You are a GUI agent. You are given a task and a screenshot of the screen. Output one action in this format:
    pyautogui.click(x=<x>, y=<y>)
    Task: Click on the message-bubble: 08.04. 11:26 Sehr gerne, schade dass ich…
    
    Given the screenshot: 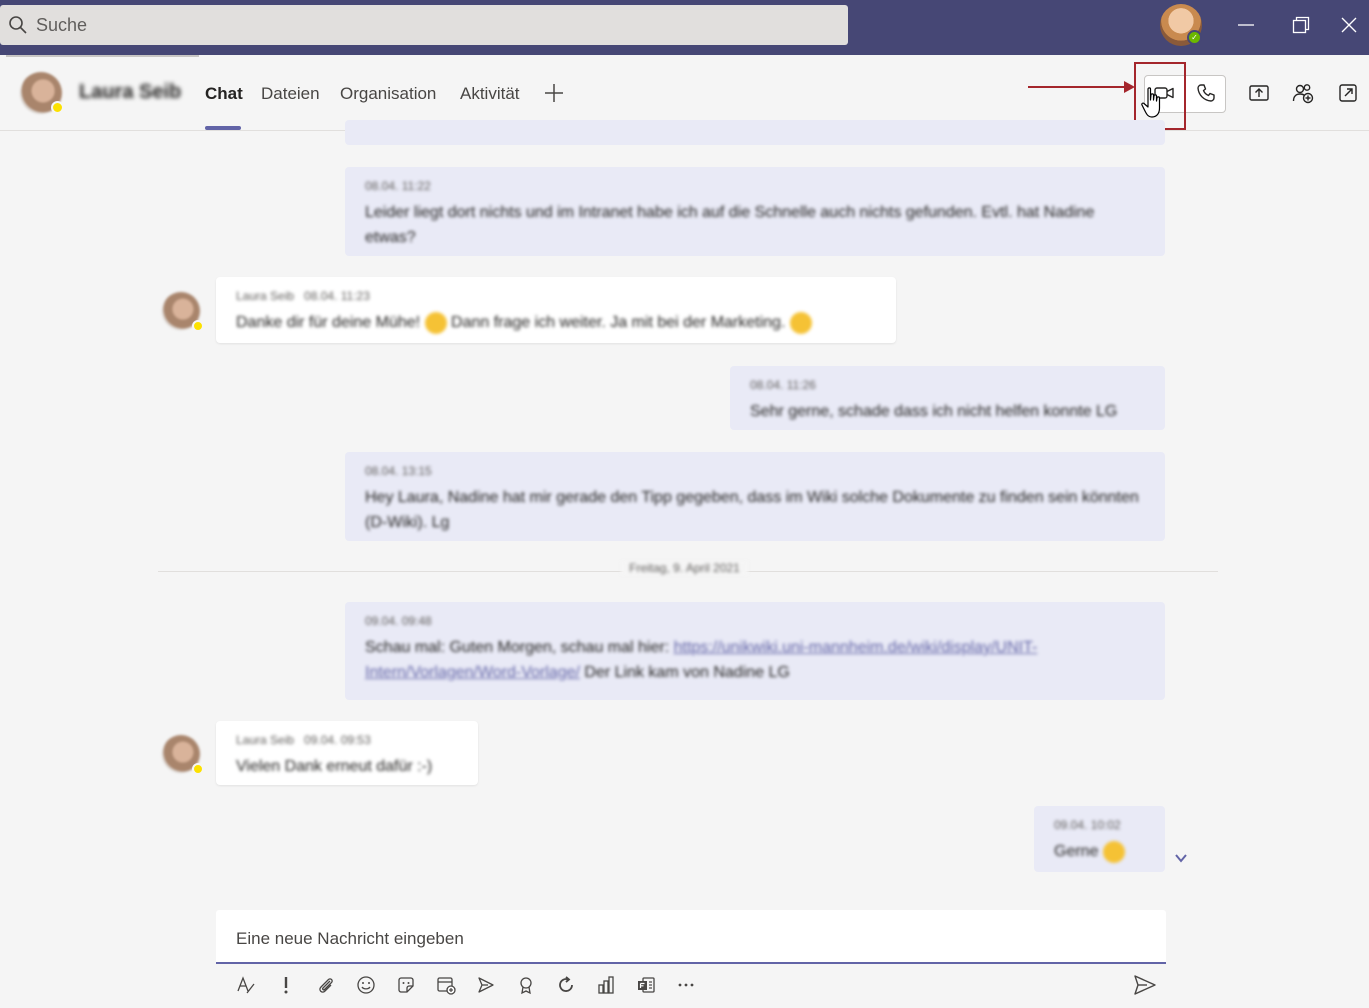 What is the action you would take?
    pyautogui.click(x=947, y=398)
    